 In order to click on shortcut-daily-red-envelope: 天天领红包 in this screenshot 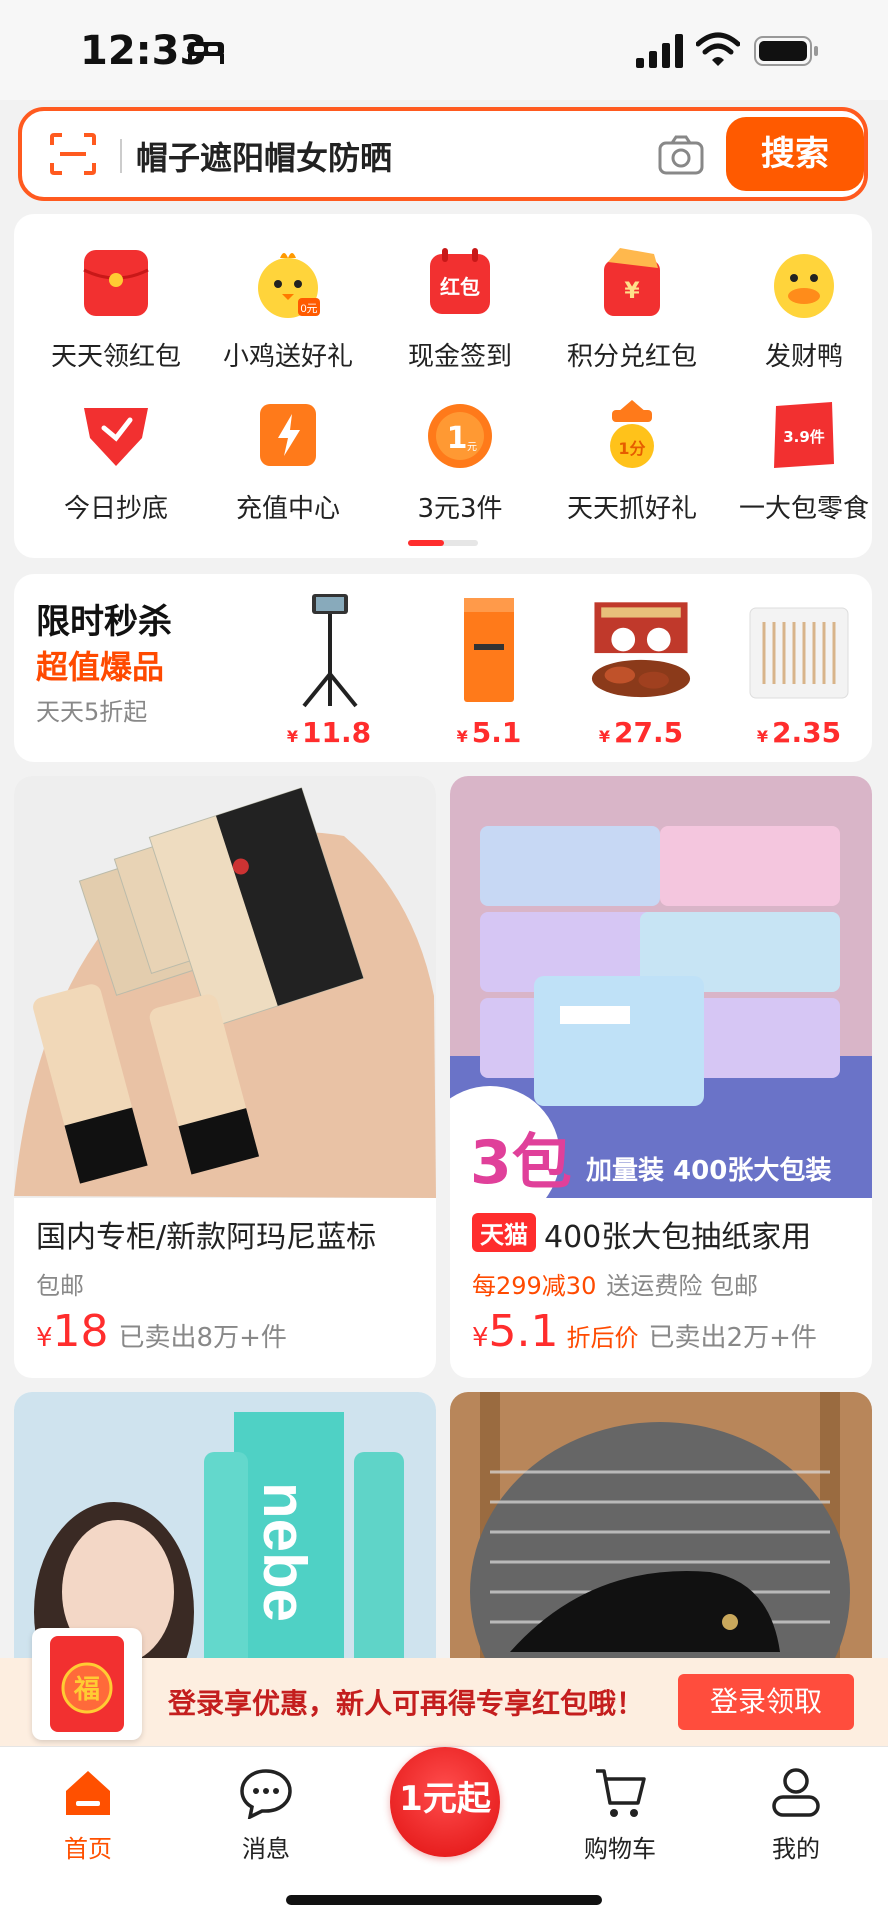, I will do `click(116, 299)`.